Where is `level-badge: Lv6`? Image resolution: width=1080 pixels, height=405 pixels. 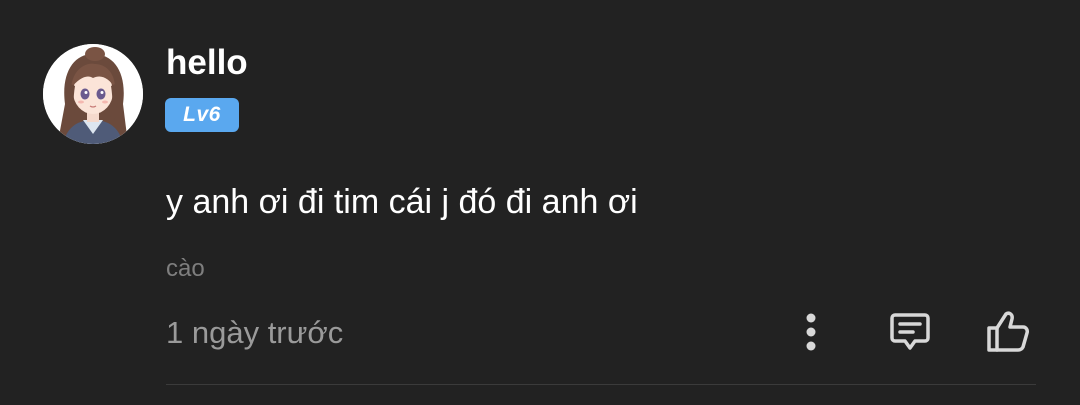 level-badge: Lv6 is located at coordinates (202, 115).